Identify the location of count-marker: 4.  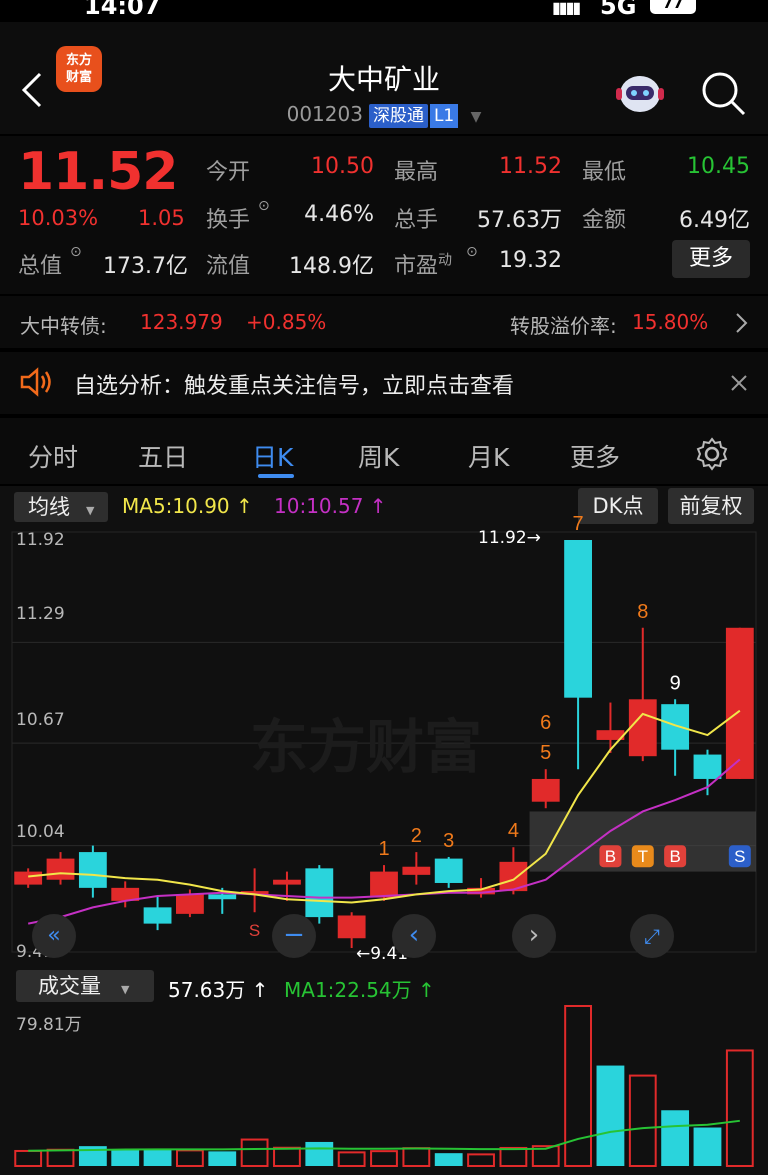
(513, 831).